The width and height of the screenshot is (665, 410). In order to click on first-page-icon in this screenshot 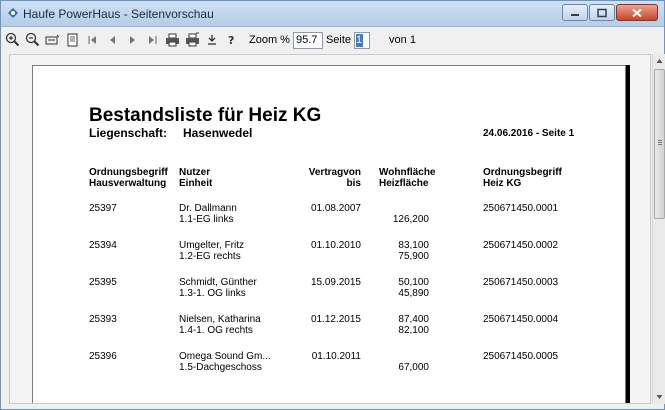, I will do `click(92, 40)`.